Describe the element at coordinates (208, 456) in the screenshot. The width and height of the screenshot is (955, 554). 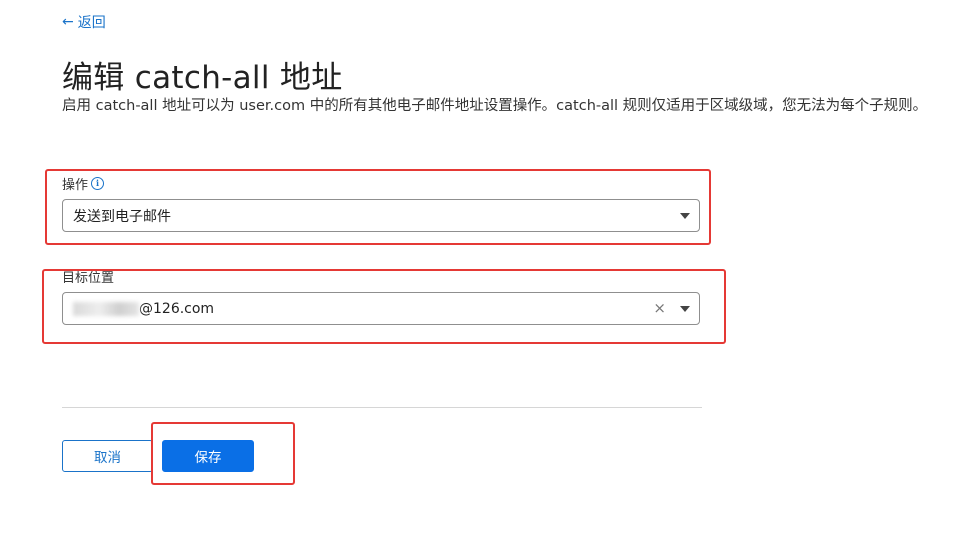
I see `save-button: 保存` at that location.